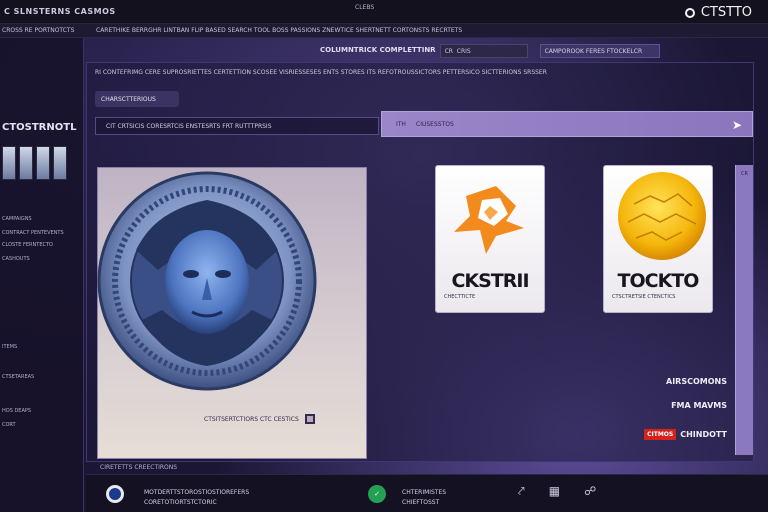  Describe the element at coordinates (38, 30) in the screenshot. I see `menu-left: CROSS RE PORTNOTCTS` at that location.